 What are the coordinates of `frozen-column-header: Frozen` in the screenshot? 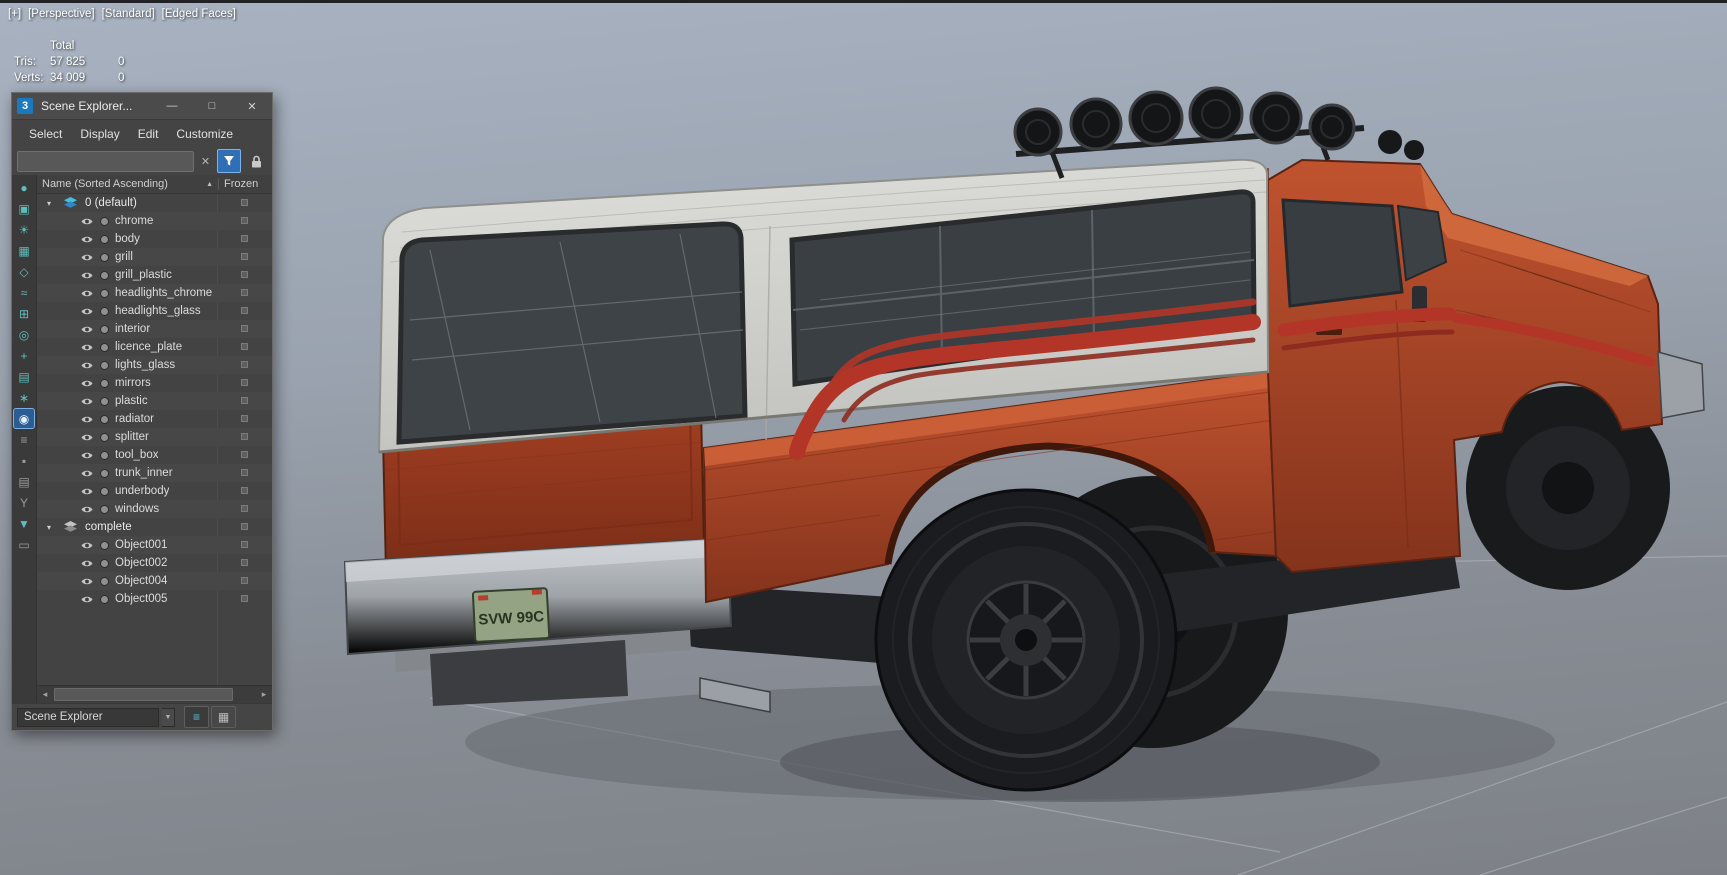 It's located at (245, 184).